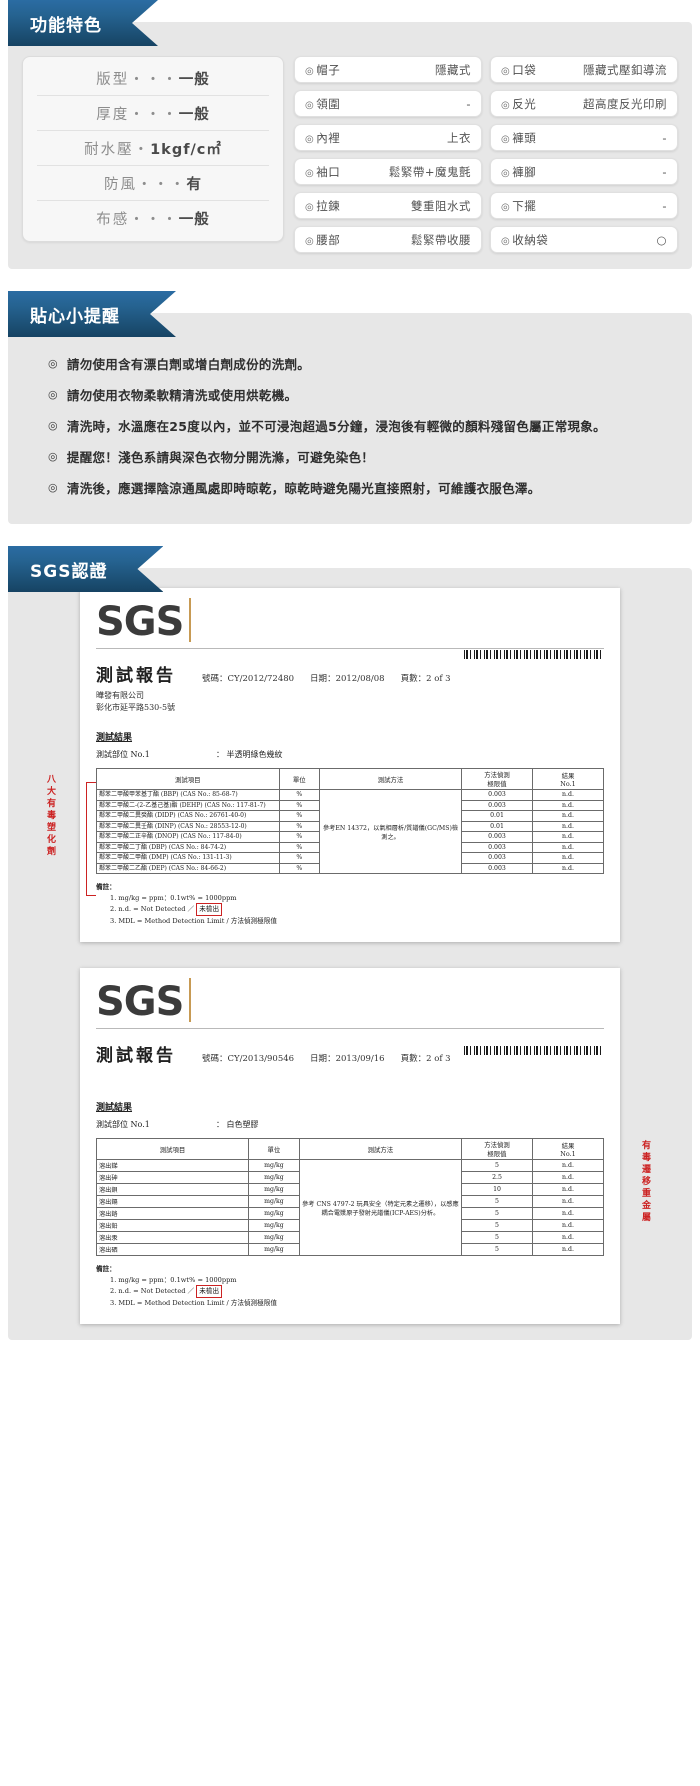  Describe the element at coordinates (584, 69) in the screenshot. I see `feature-item: ◎ 口袋 隱藏式壓釦導流` at that location.